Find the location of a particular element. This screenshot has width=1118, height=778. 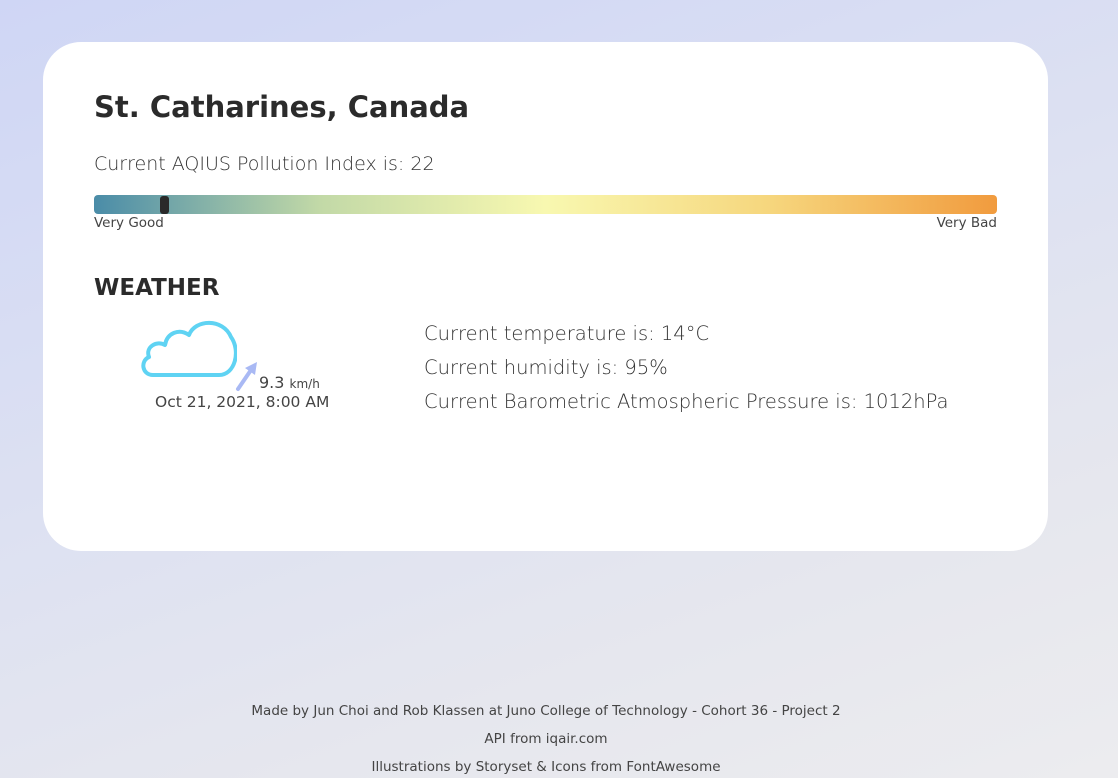

scale-high-label: Very Bad is located at coordinates (966, 223).